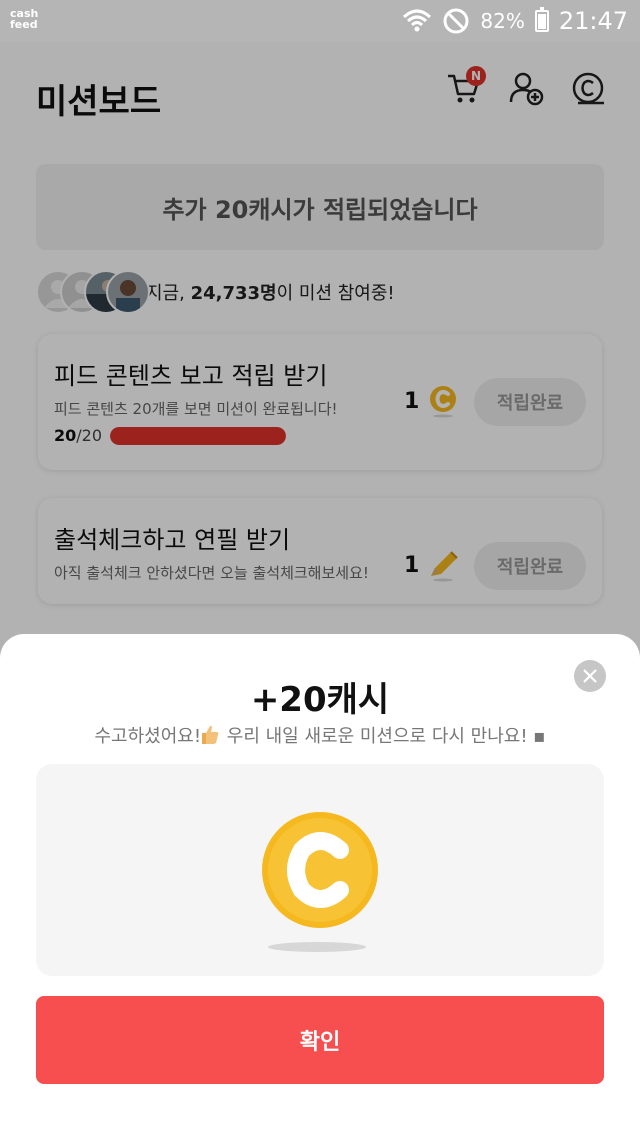 The image size is (640, 1138). Describe the element at coordinates (593, 21) in the screenshot. I see `clock: 21:47` at that location.